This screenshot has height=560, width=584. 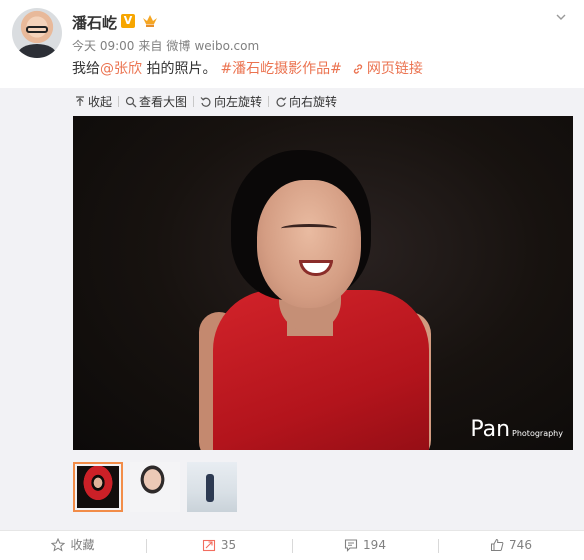 What do you see at coordinates (178, 46) in the screenshot?
I see `source-app: 微博` at bounding box center [178, 46].